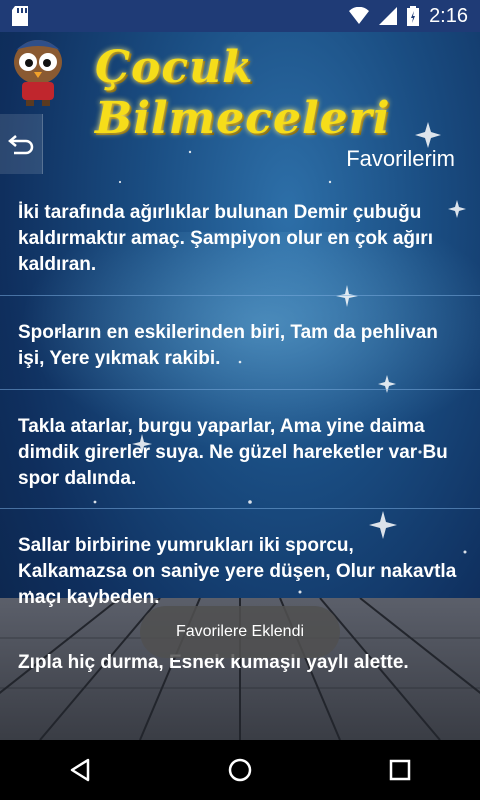 This screenshot has height=800, width=480. I want to click on back-button, so click(21, 144).